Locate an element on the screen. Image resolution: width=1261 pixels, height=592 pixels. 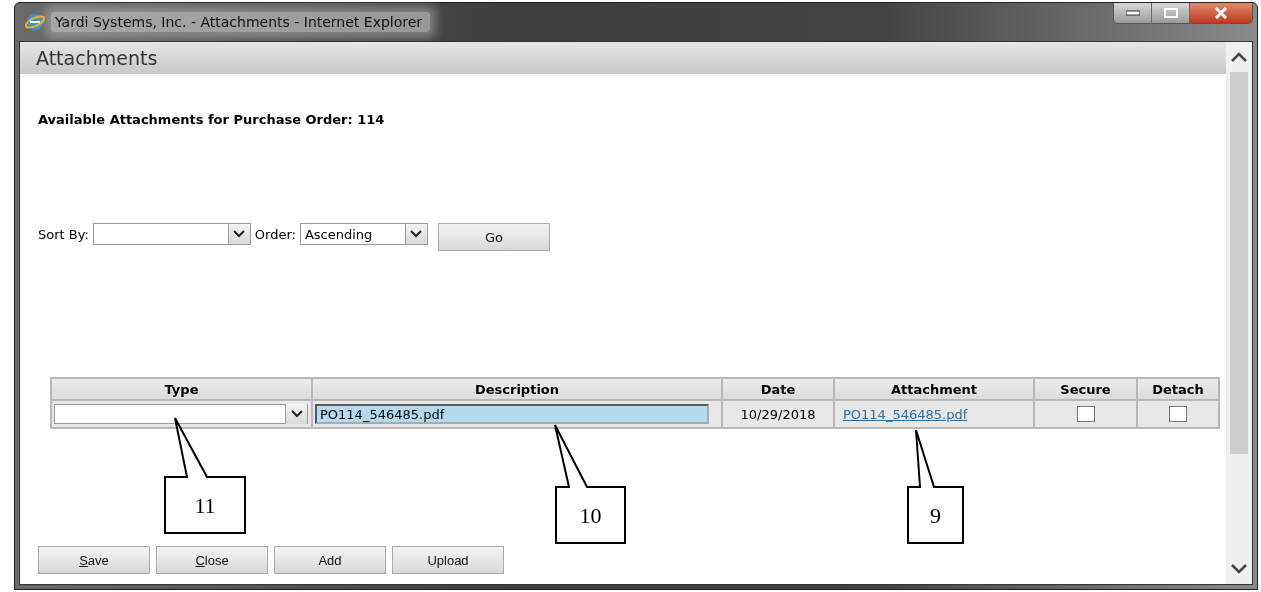
scroll-up-icon is located at coordinates (1239, 57).